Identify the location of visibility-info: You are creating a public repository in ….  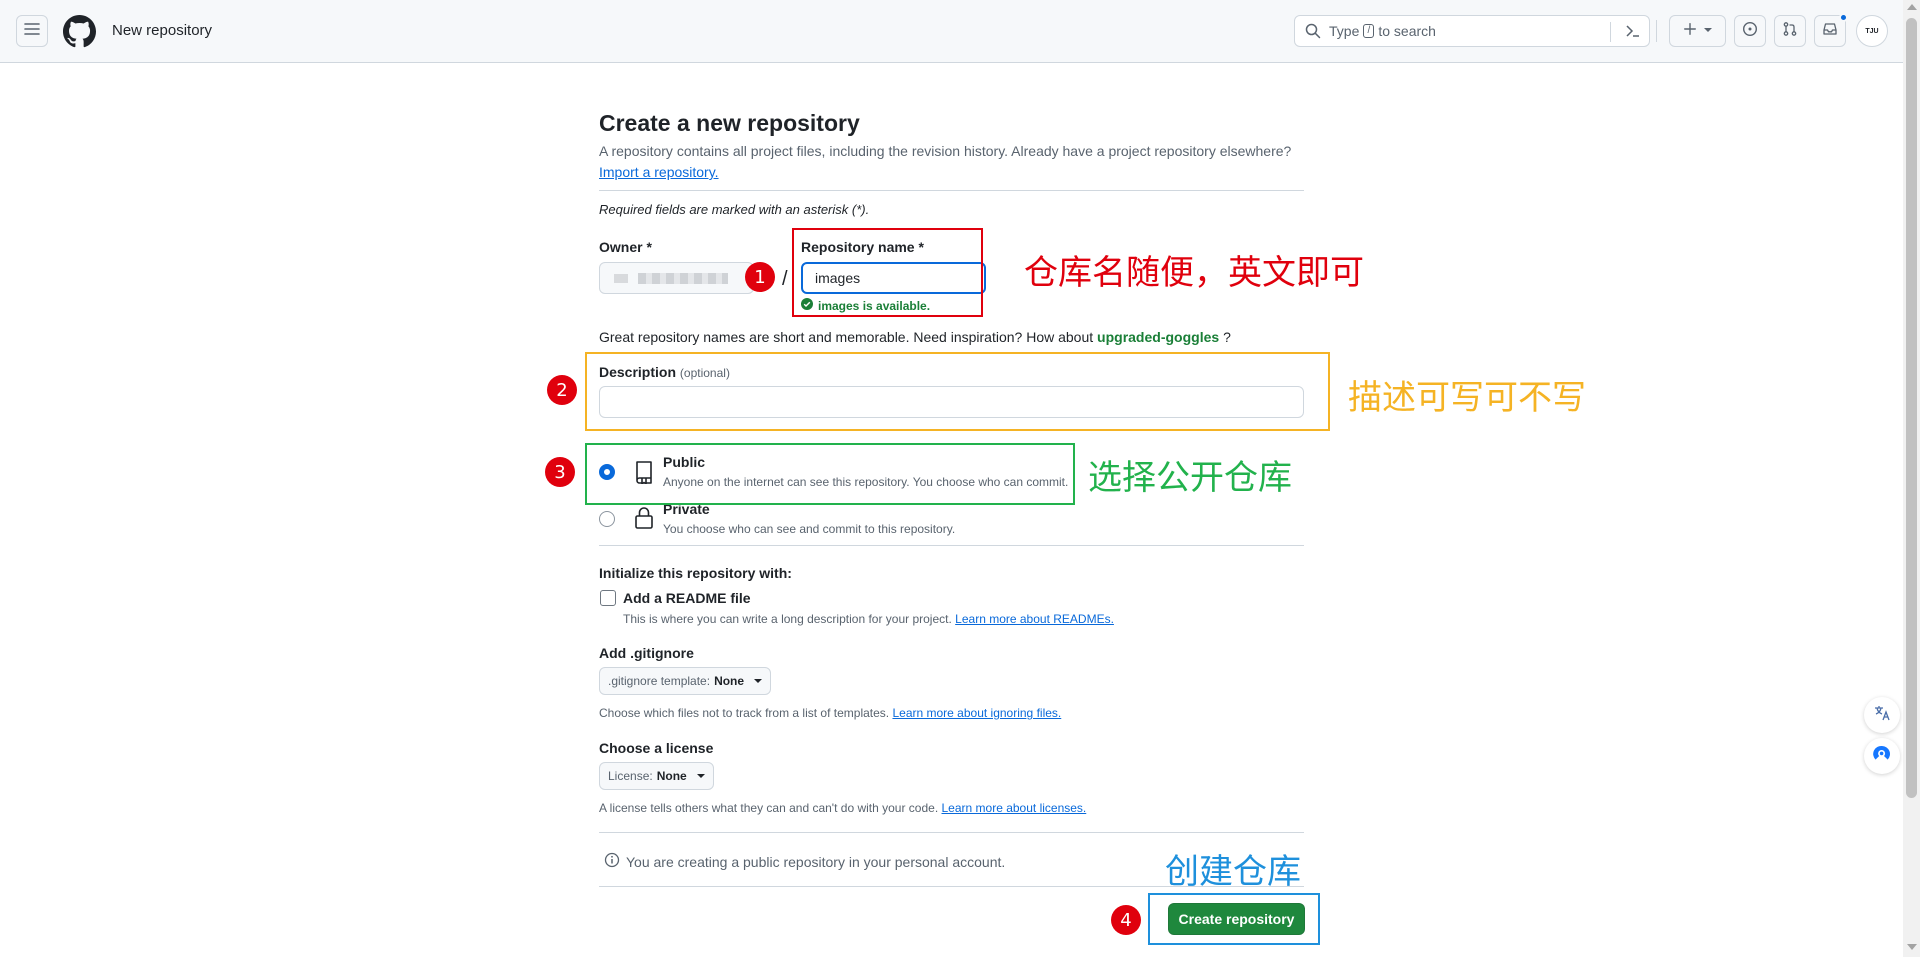
(804, 861).